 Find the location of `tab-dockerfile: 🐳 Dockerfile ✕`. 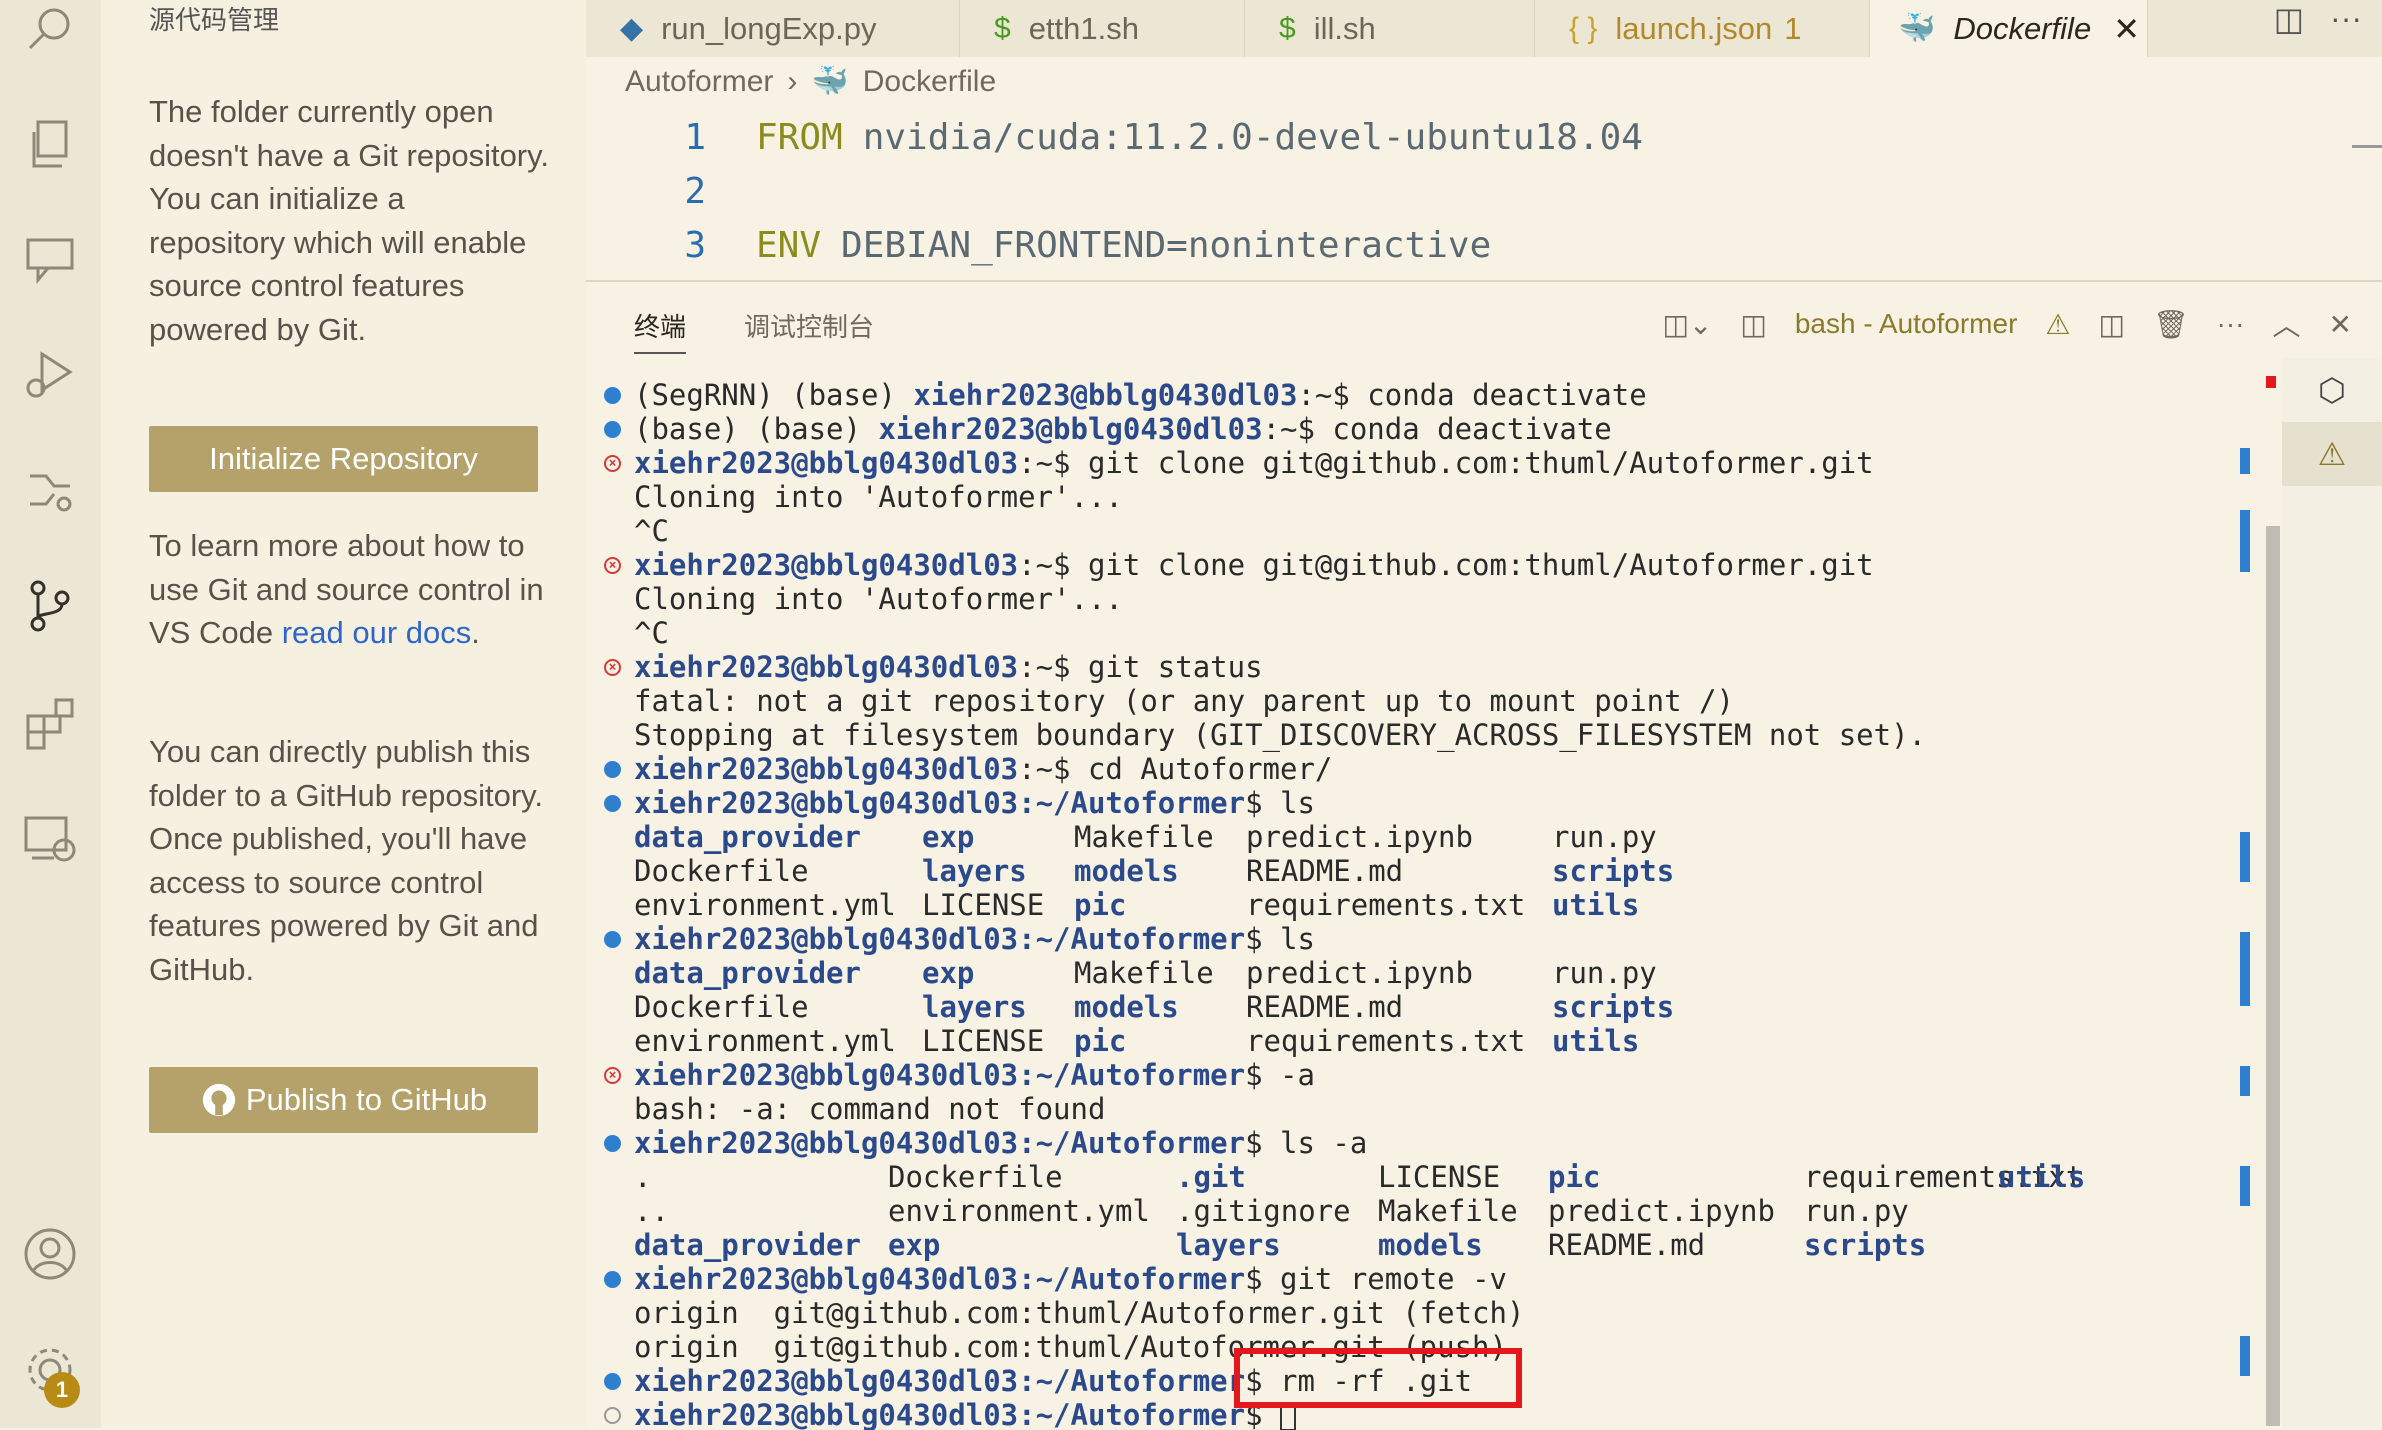

tab-dockerfile: 🐳 Dockerfile ✕ is located at coordinates (2009, 28).